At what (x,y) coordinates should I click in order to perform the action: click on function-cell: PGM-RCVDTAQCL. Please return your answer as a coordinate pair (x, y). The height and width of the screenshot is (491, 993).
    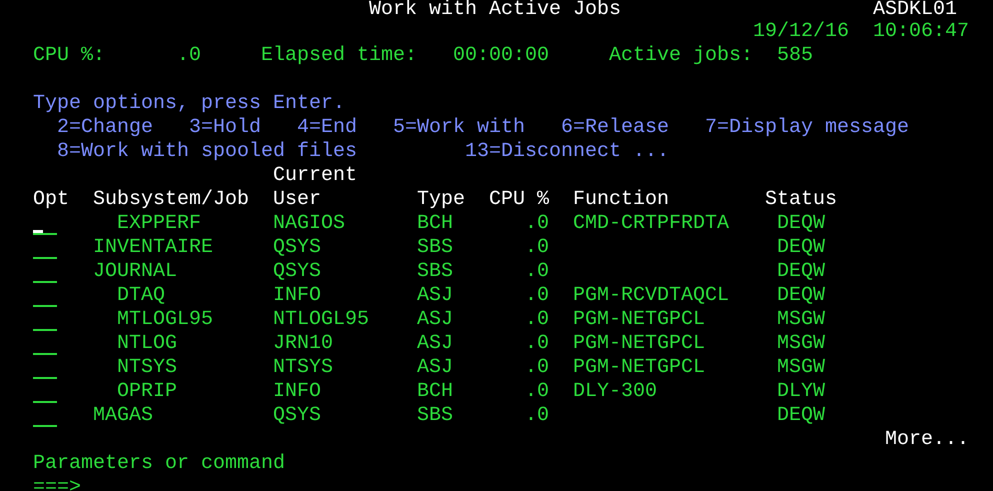
    Looking at the image, I should click on (651, 296).